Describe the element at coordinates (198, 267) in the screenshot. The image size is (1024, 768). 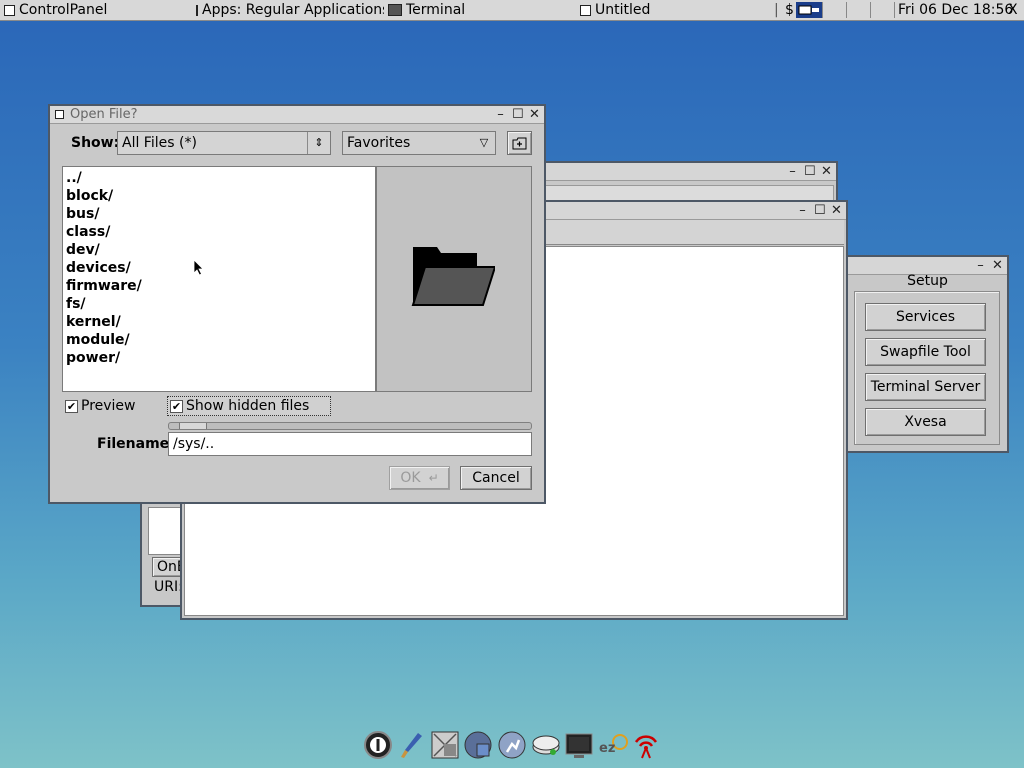
I see `mouse-cursor-icon` at that location.